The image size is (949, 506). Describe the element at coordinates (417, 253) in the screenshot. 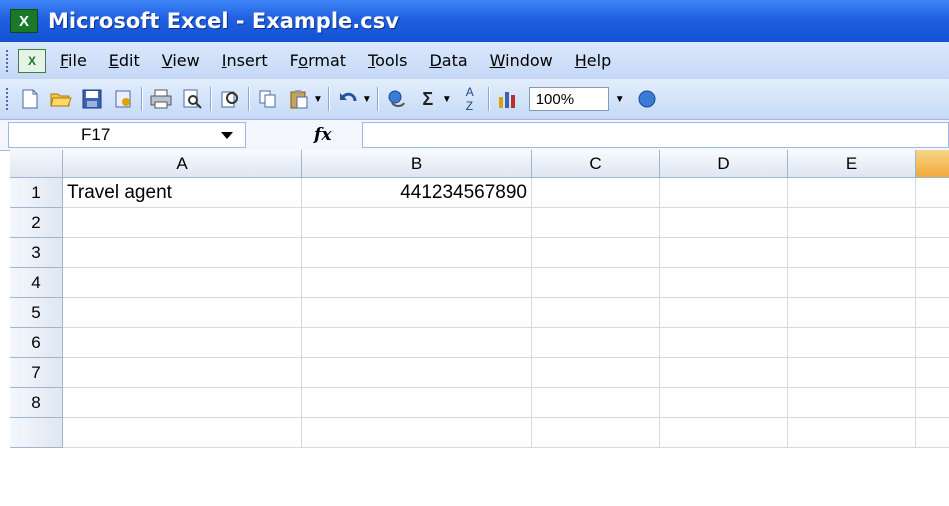

I see `cell-b3` at that location.